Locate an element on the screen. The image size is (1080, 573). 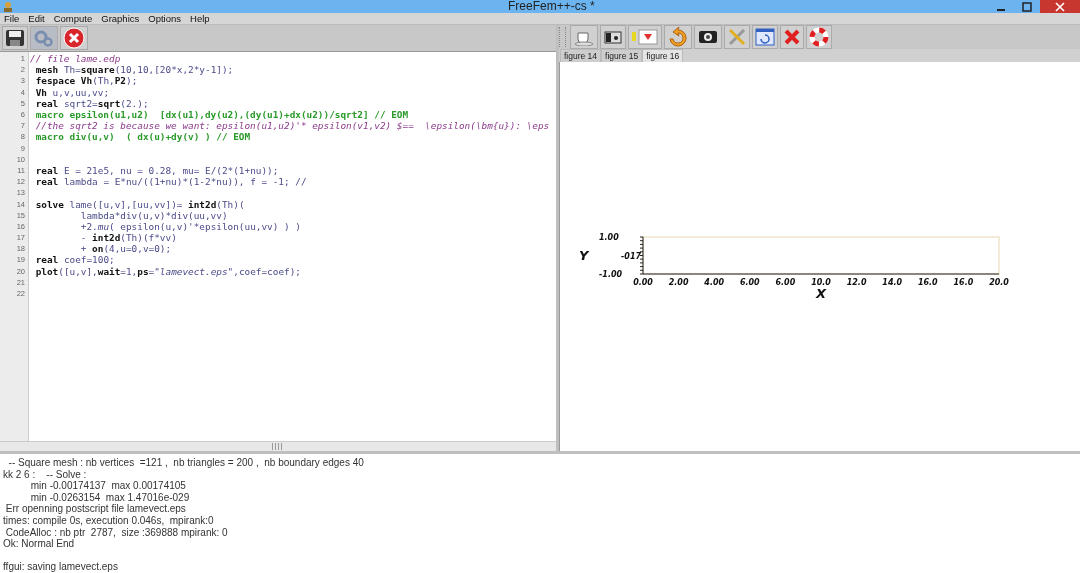
code-line: macro epsilon(u1,u2) [dx(u1),dy(u2),(dy(u1)+dx(u2))/sqrt2] // EOM is located at coordinates (221, 115).